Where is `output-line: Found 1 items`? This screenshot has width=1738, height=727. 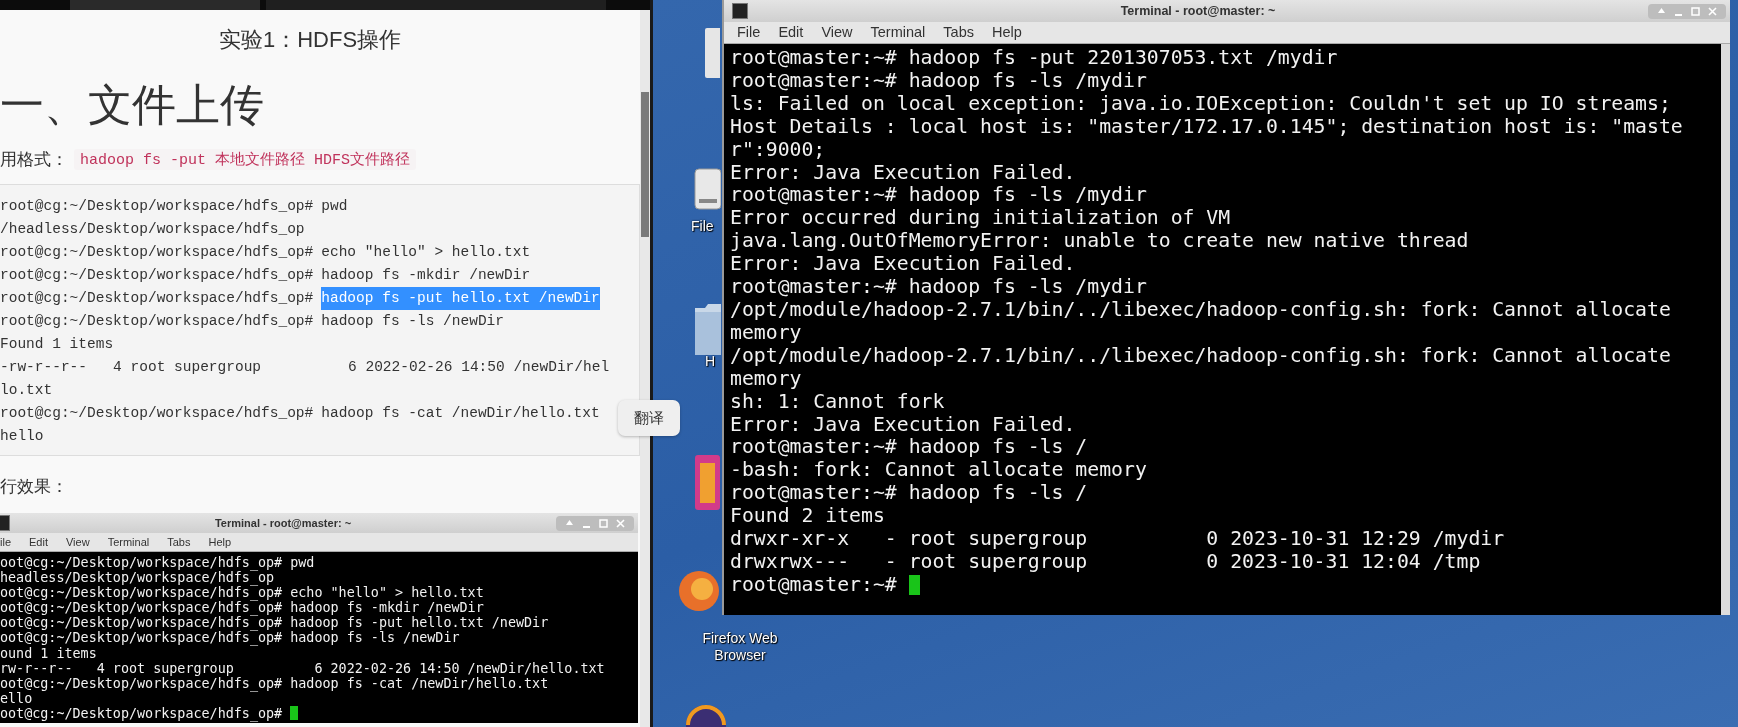
output-line: Found 1 items is located at coordinates (57, 344).